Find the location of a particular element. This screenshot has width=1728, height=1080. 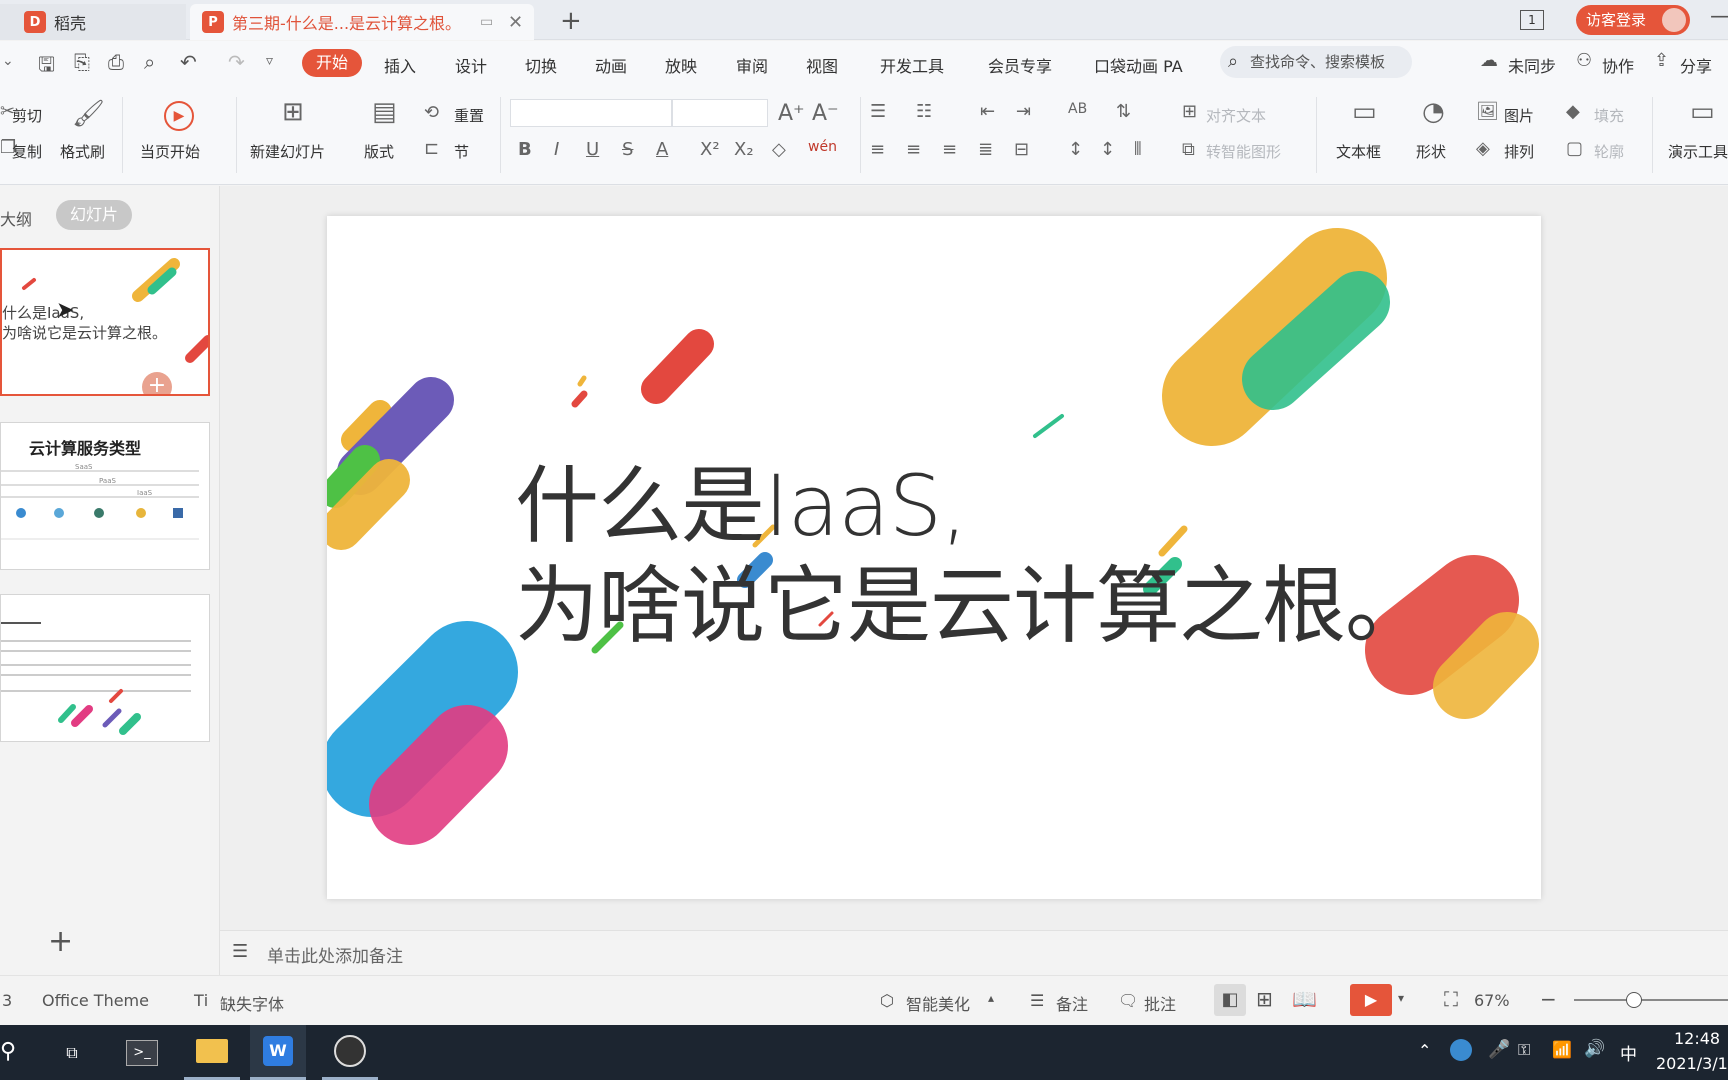

comments-button: 批注 is located at coordinates (1160, 1003).